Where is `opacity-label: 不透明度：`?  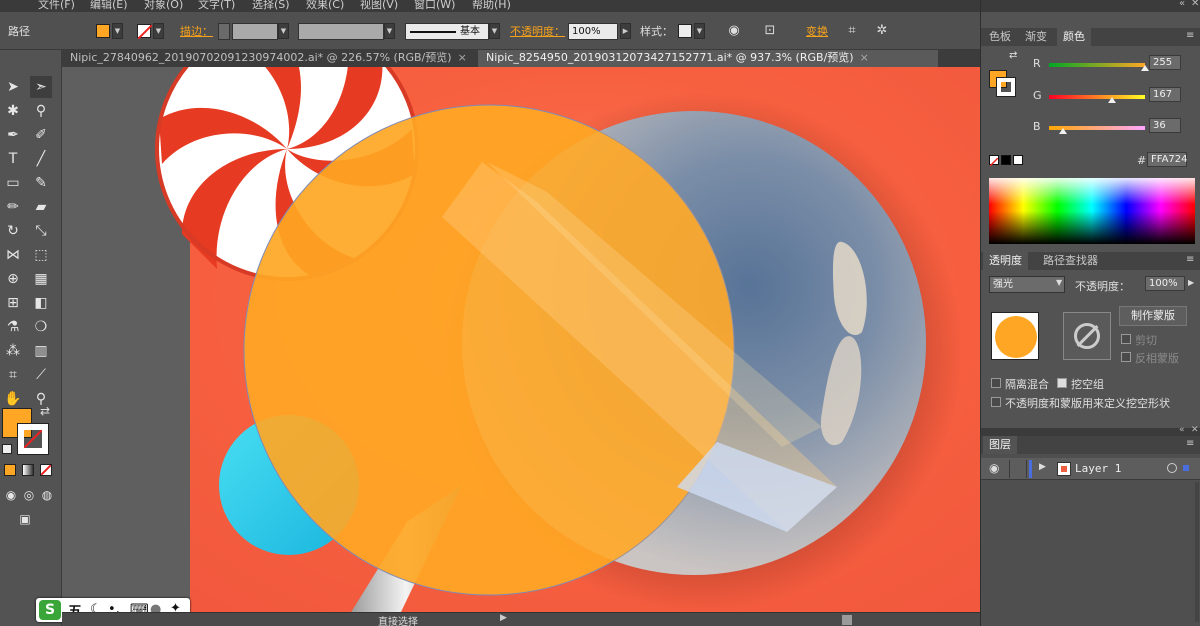 opacity-label: 不透明度： is located at coordinates (537, 31).